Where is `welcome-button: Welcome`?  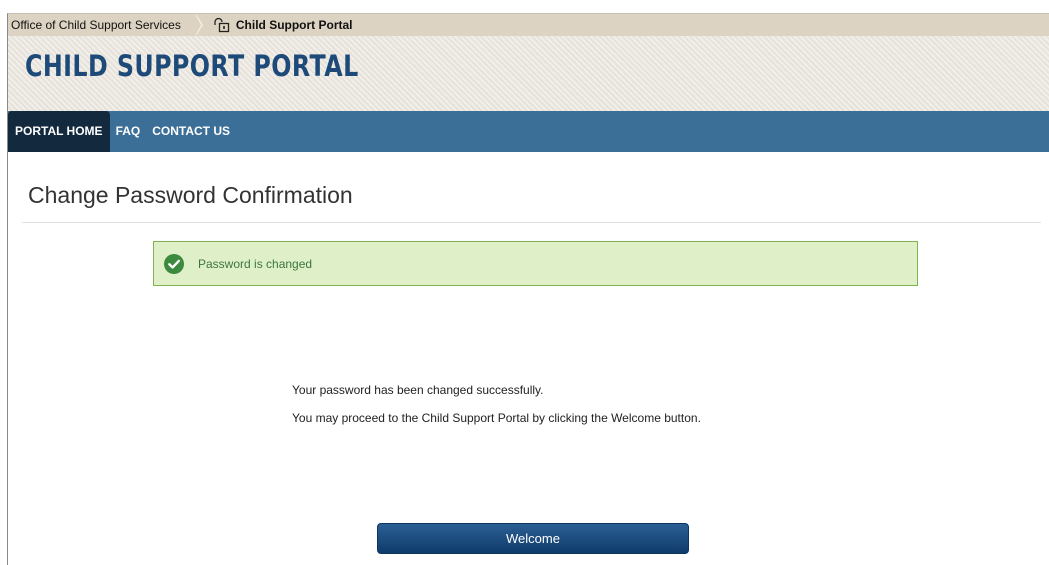
welcome-button: Welcome is located at coordinates (533, 538).